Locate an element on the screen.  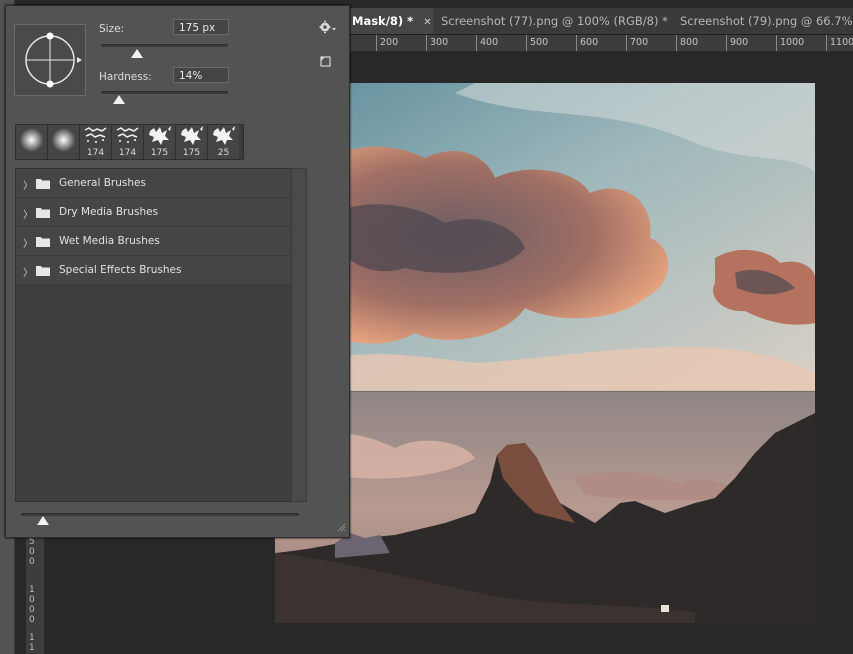
ruler-tick: 500 is located at coordinates (537, 43).